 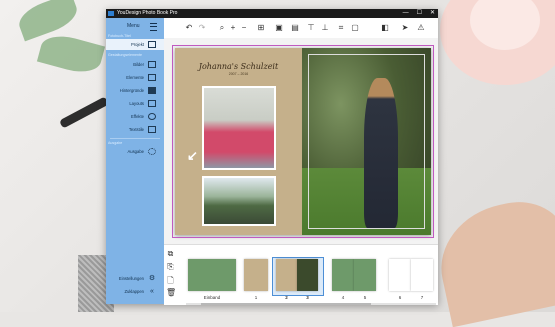 What do you see at coordinates (422, 297) in the screenshot?
I see `thumb-label: 7` at bounding box center [422, 297].